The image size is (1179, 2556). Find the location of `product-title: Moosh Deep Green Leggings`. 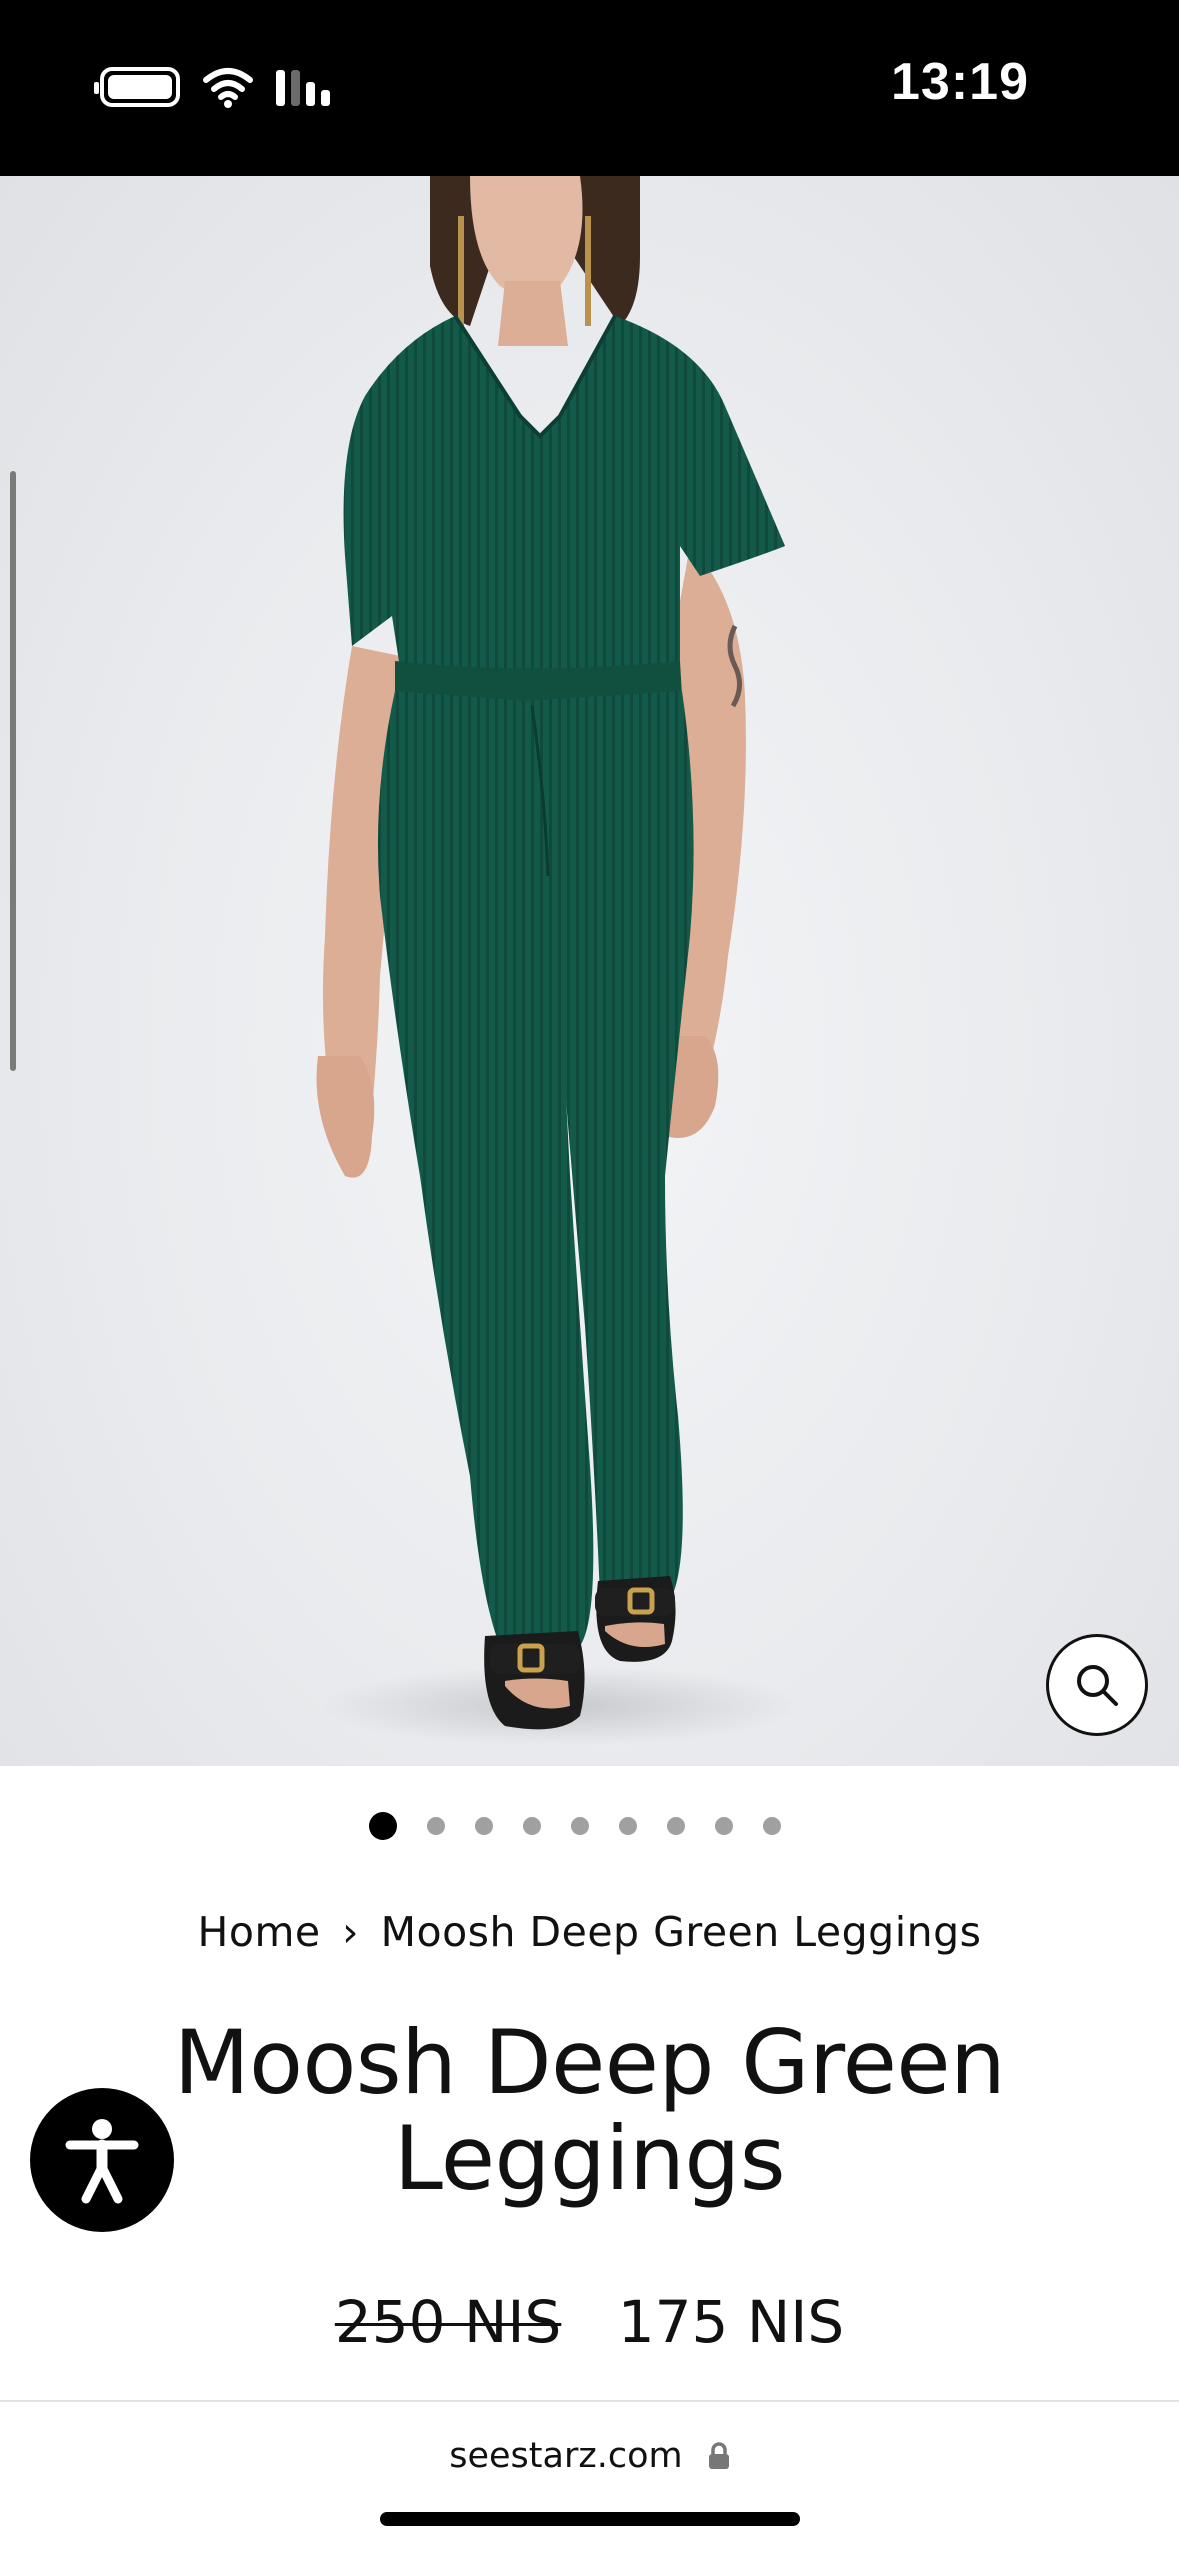

product-title: Moosh Deep Green Leggings is located at coordinates (589, 2110).